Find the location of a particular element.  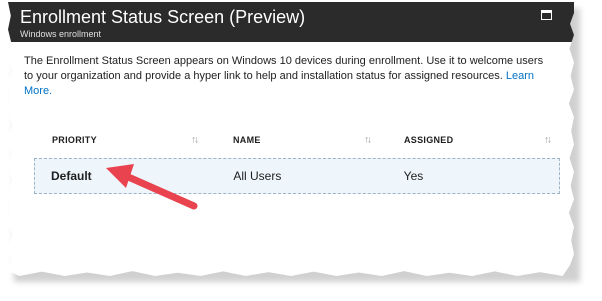

column-header-name: NAME ↑↓ is located at coordinates (293, 140).